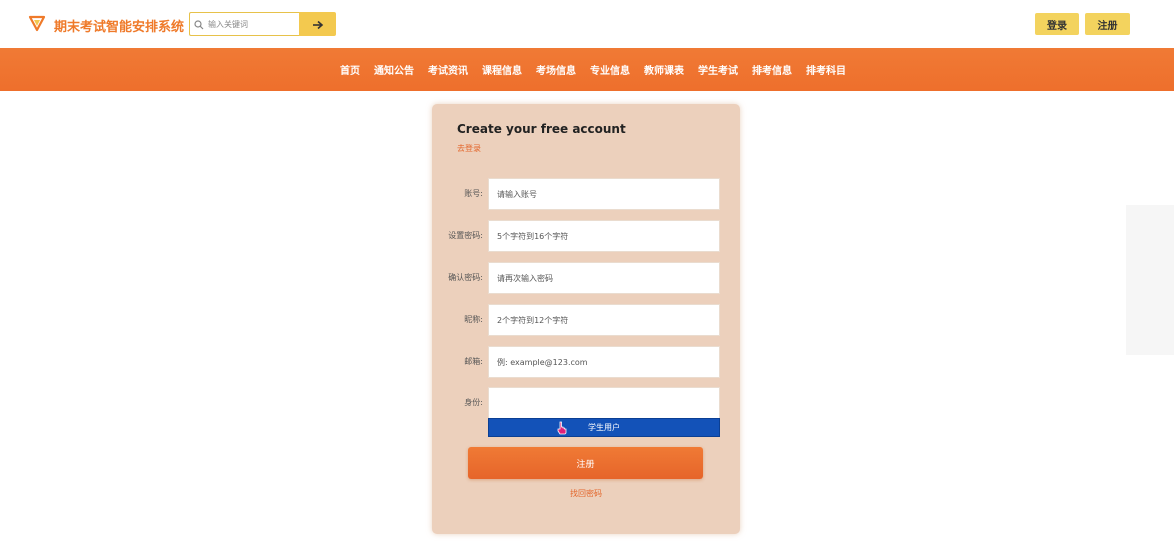 Image resolution: width=1174 pixels, height=557 pixels. What do you see at coordinates (253, 24) in the screenshot?
I see `search-input` at bounding box center [253, 24].